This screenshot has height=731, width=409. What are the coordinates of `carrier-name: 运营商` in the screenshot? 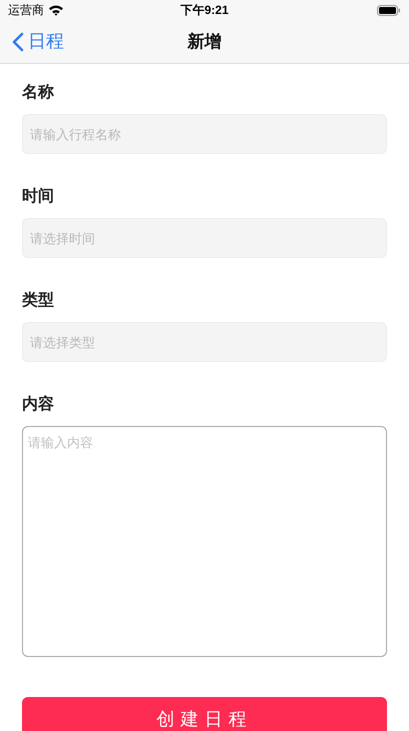 It's located at (26, 10).